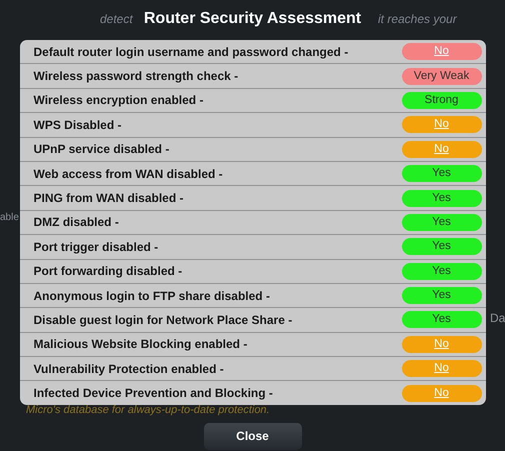 This screenshot has height=451, width=505. Describe the element at coordinates (128, 173) in the screenshot. I see `check-label: Web access from WAN disabled -` at that location.